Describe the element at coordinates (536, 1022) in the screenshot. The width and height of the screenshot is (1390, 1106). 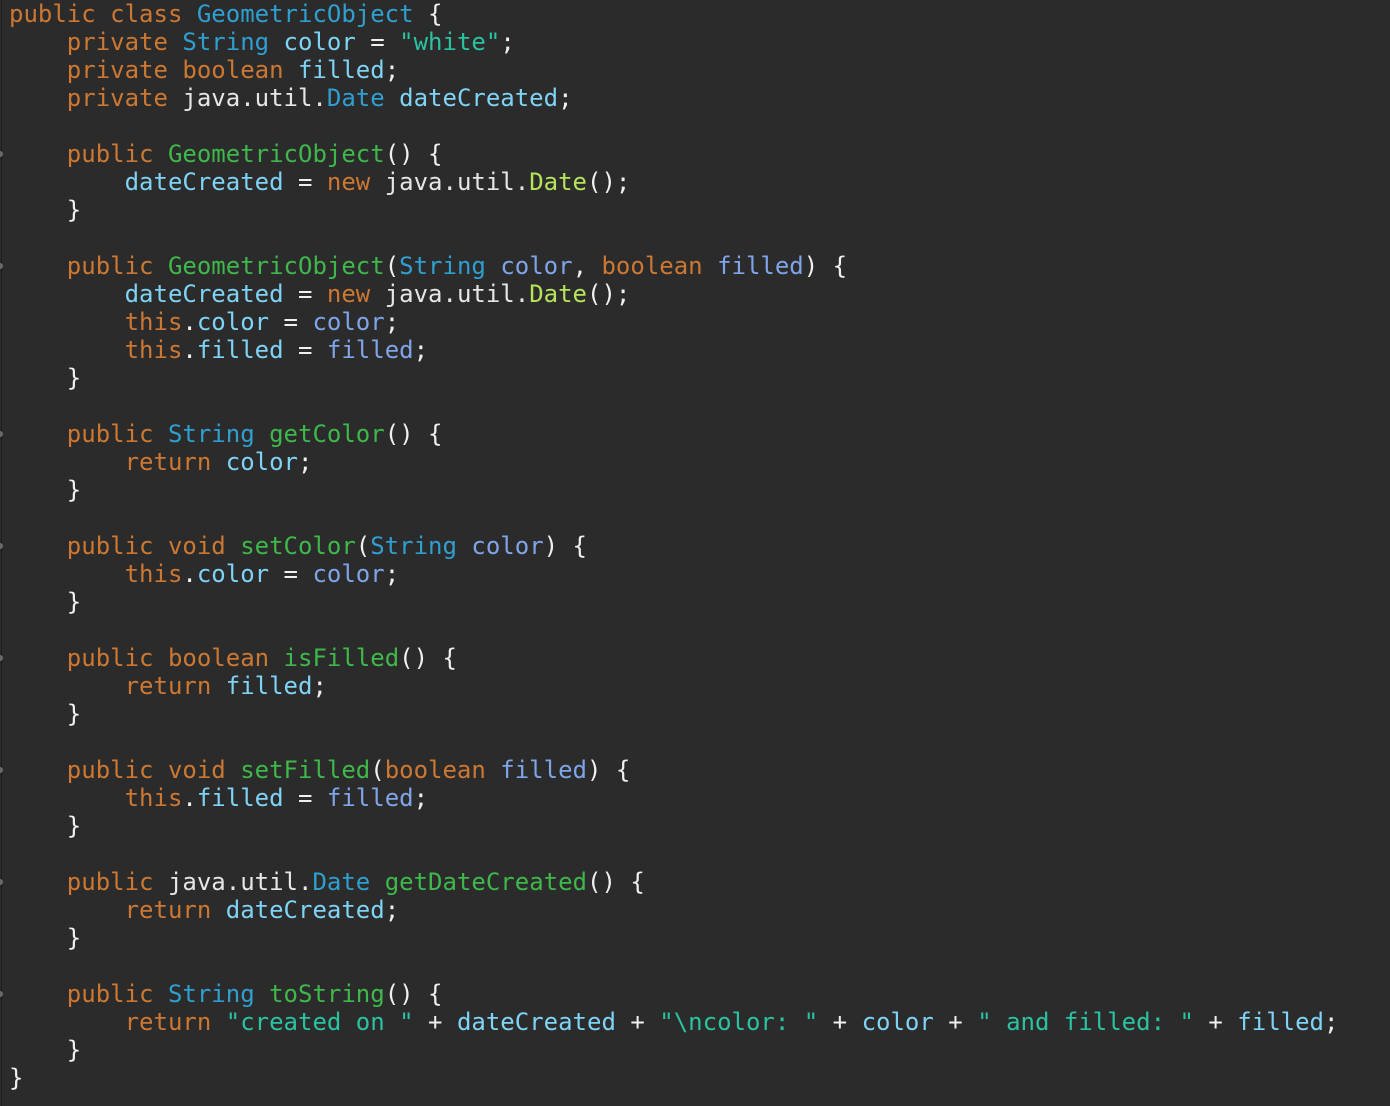
I see `code-token: dateCreated` at that location.